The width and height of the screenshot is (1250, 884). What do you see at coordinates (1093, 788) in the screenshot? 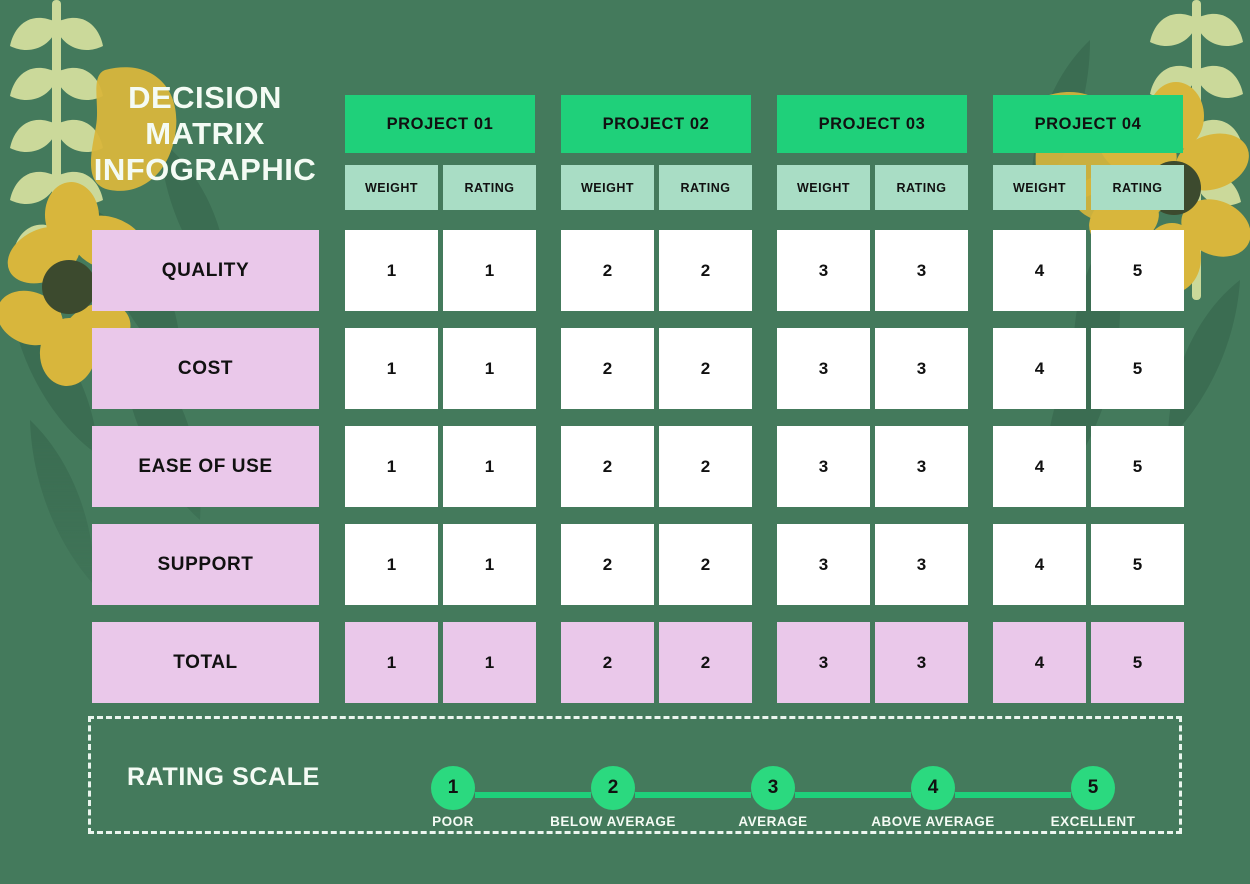
I see `rating-scale-node-5: 5` at bounding box center [1093, 788].